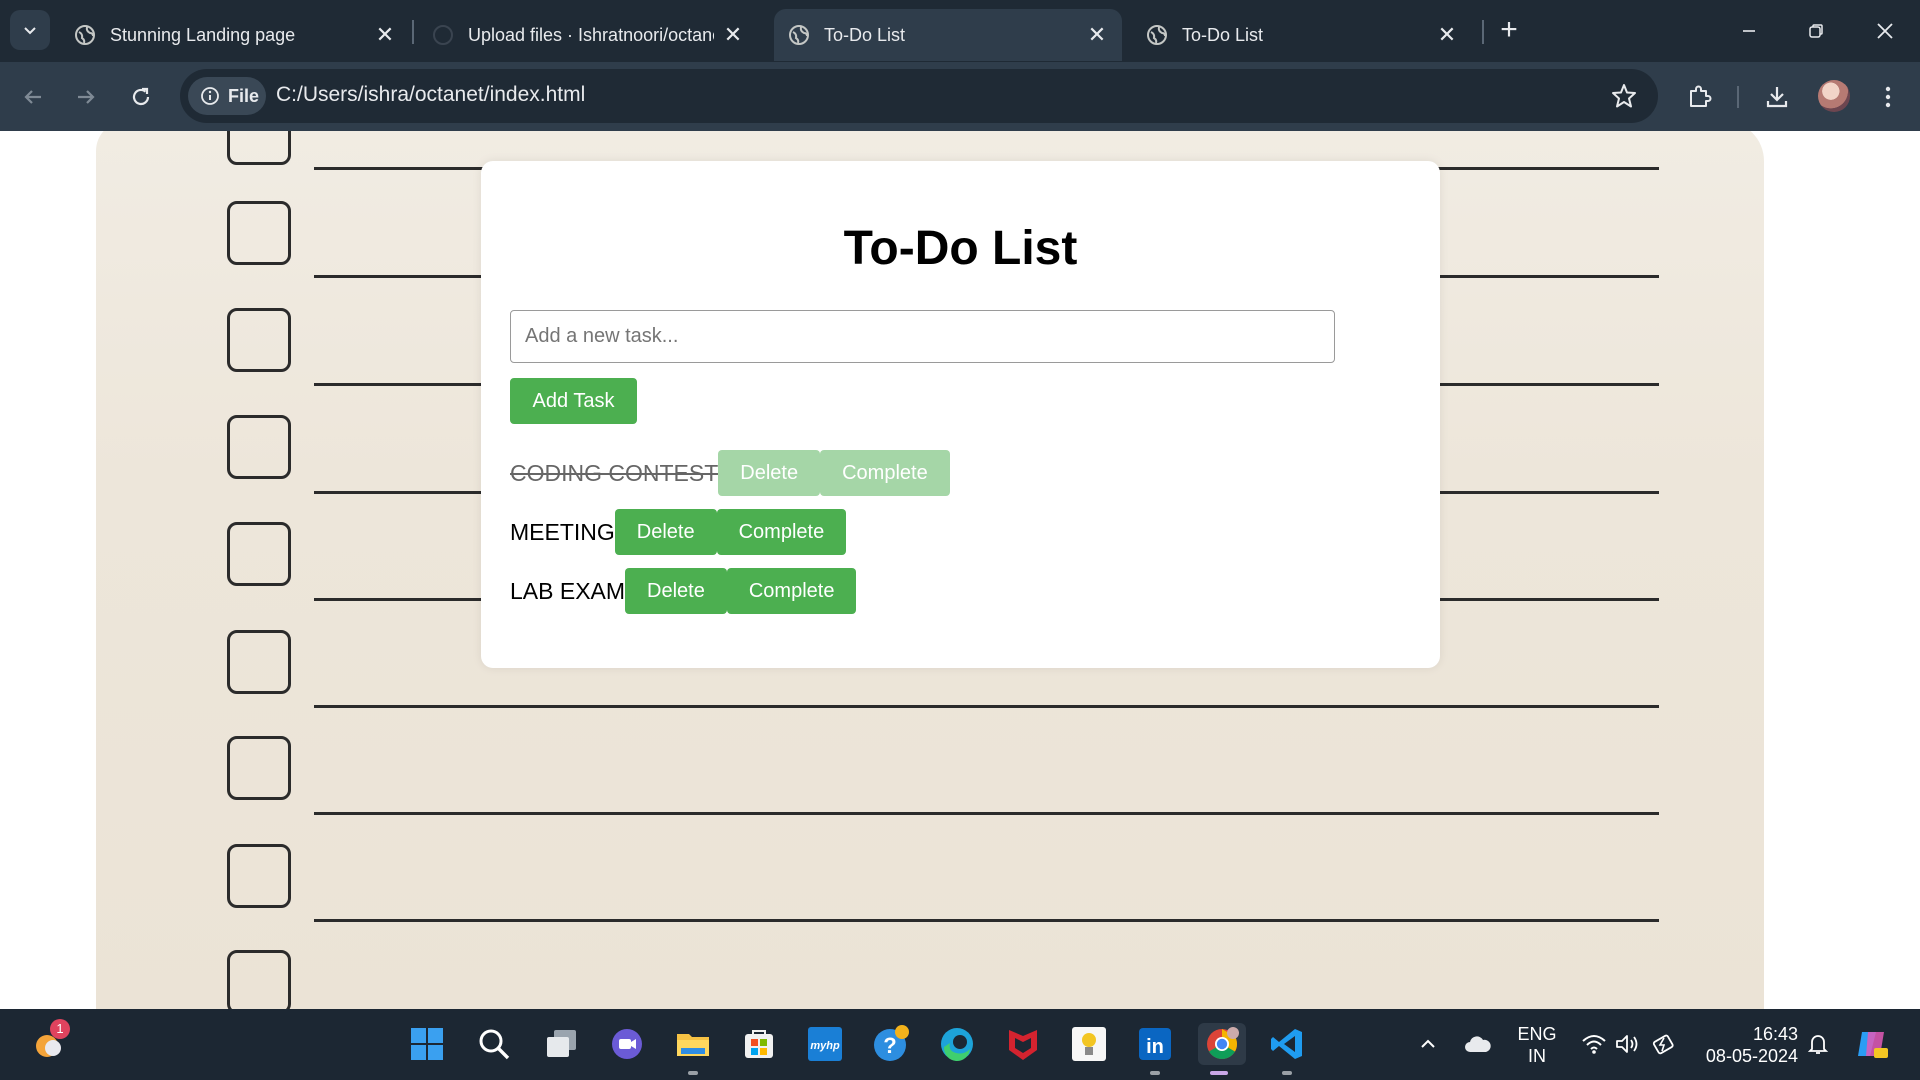 The width and height of the screenshot is (1920, 1080). I want to click on info-icon, so click(210, 96).